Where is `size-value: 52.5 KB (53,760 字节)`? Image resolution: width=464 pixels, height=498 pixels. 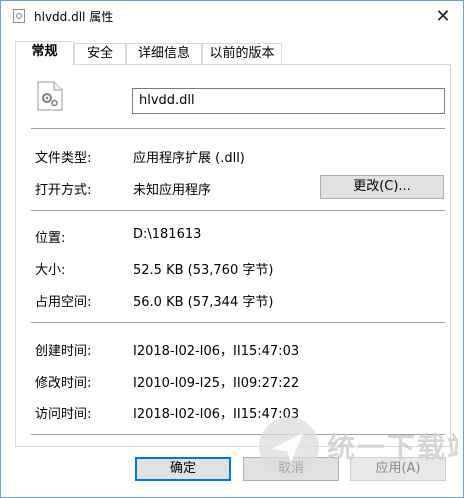 size-value: 52.5 KB (53,760 字节) is located at coordinates (203, 270).